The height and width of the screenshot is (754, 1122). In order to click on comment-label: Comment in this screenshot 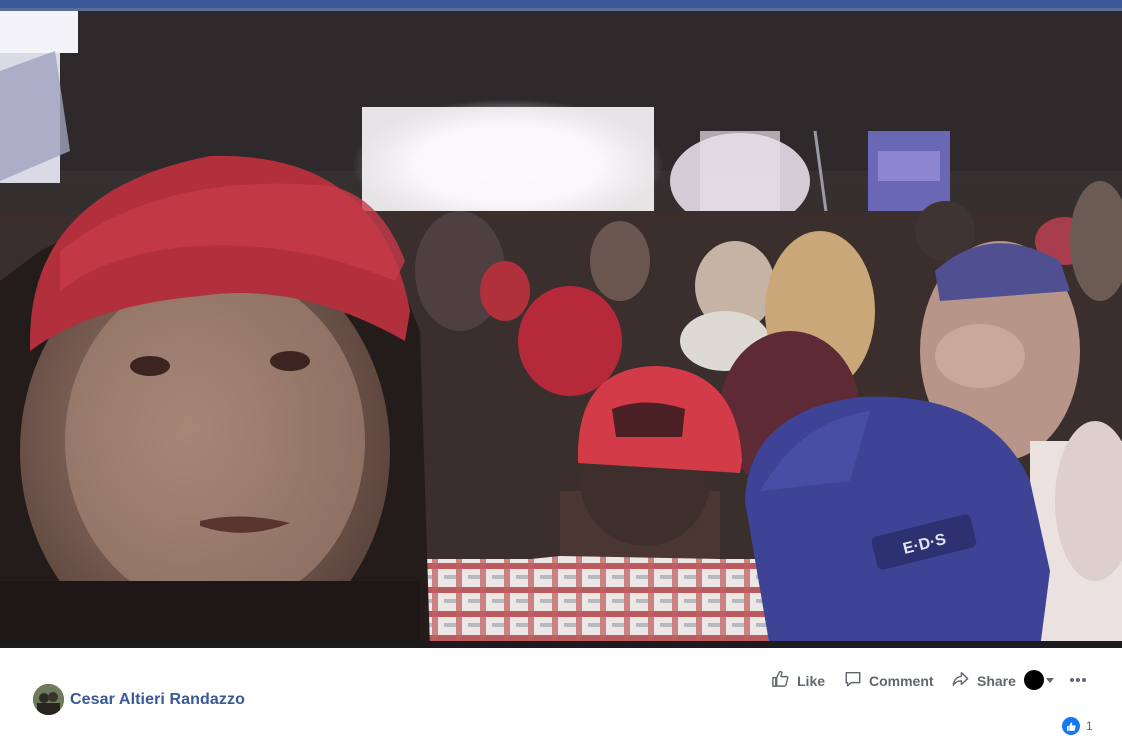, I will do `click(901, 681)`.